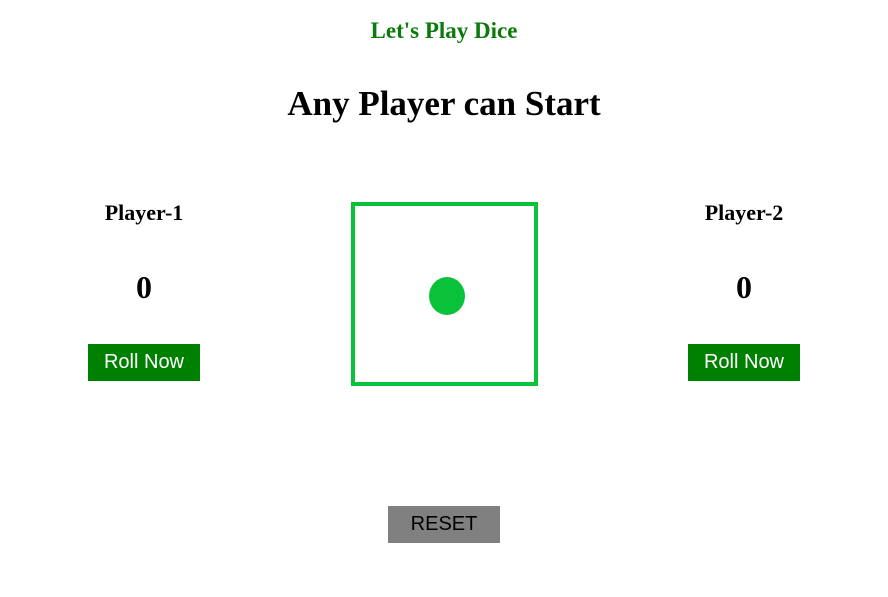 Image resolution: width=888 pixels, height=597 pixels. What do you see at coordinates (744, 287) in the screenshot?
I see `player-2-score: 0` at bounding box center [744, 287].